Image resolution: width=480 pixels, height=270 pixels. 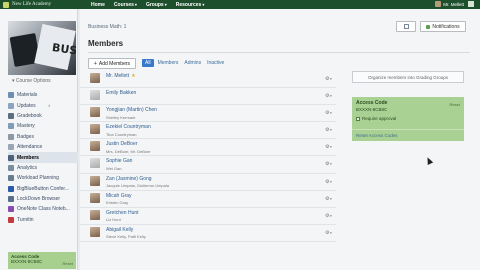 I want to click on onenote-icon, so click(x=11, y=209).